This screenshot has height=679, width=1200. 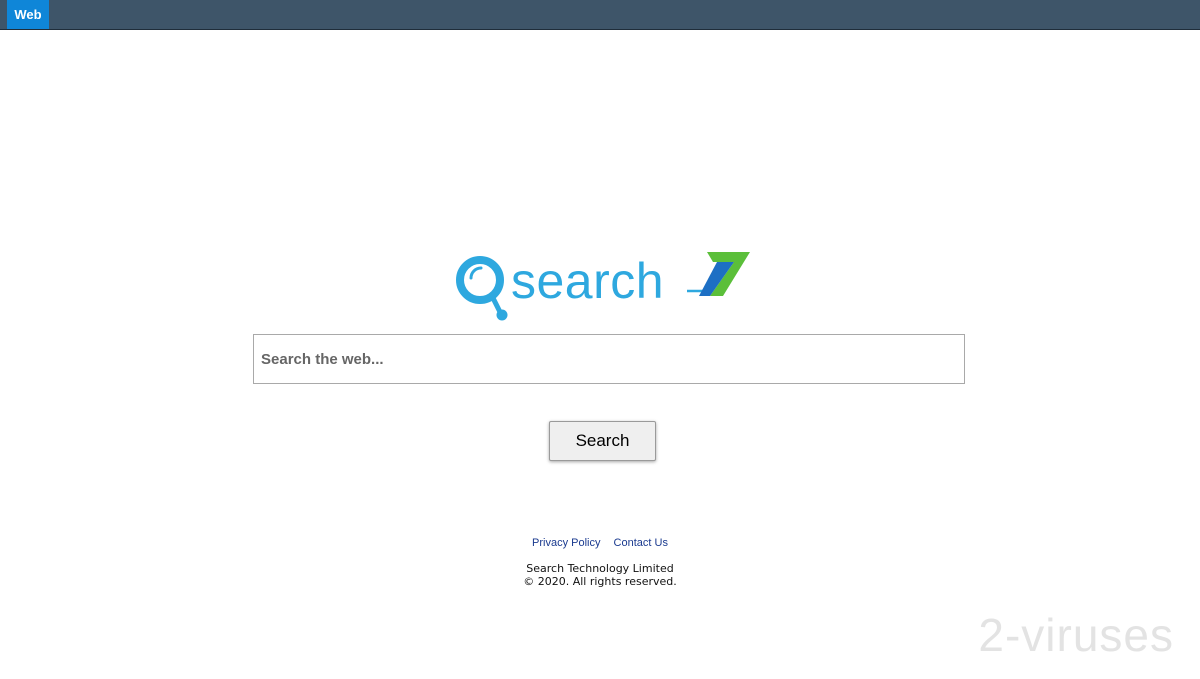 I want to click on seven-emblem, so click(x=724, y=274).